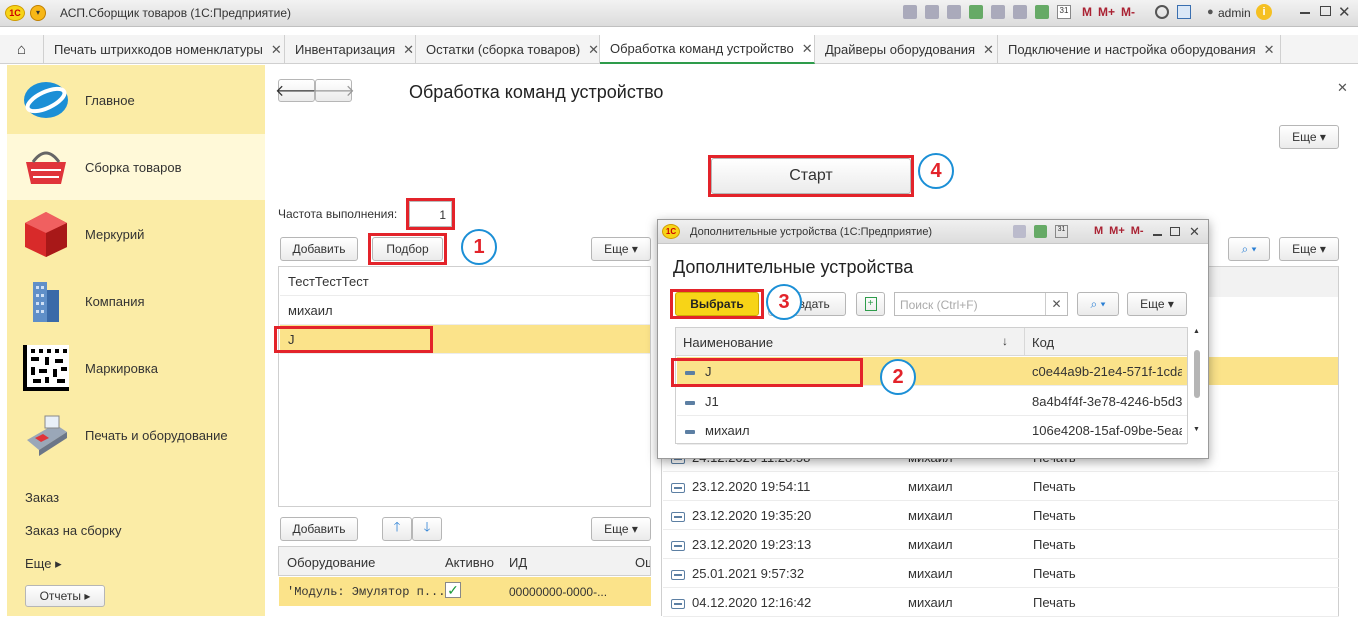  What do you see at coordinates (164, 49) in the screenshot?
I see `tab-barcode-print: Печать штрихкодов номенклатуры ✕` at bounding box center [164, 49].